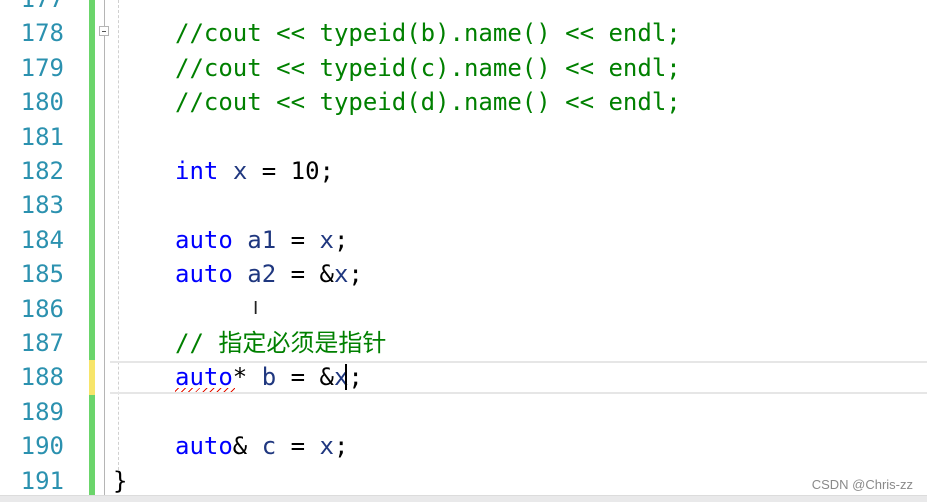 Image resolution: width=927 pixels, height=502 pixels. I want to click on line-number: 186, so click(42, 308).